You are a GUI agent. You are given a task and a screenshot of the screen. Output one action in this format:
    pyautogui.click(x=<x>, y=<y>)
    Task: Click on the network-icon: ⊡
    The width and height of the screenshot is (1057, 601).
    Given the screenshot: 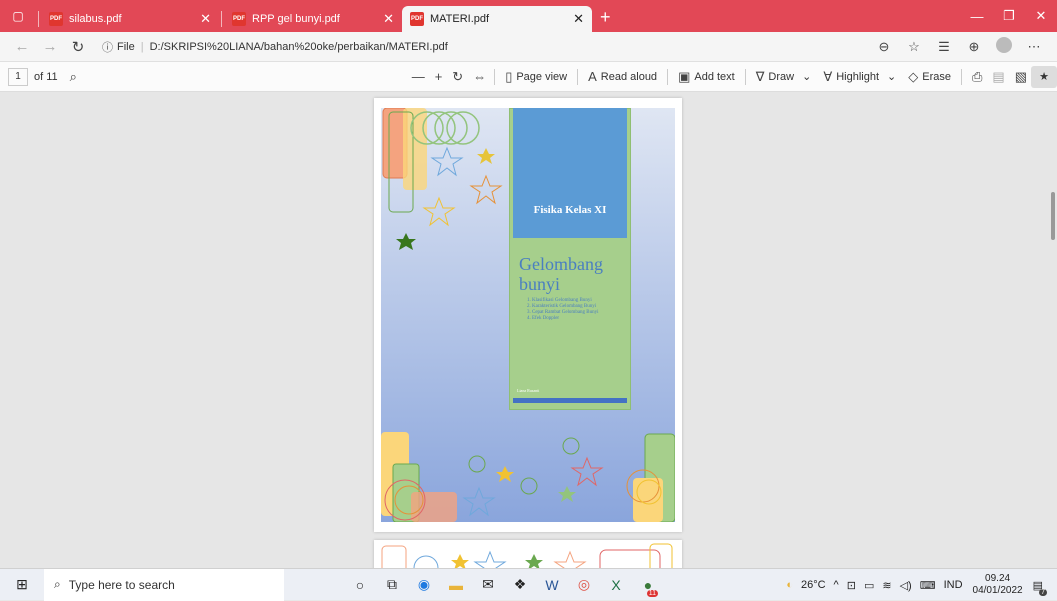 What is the action you would take?
    pyautogui.click(x=851, y=585)
    